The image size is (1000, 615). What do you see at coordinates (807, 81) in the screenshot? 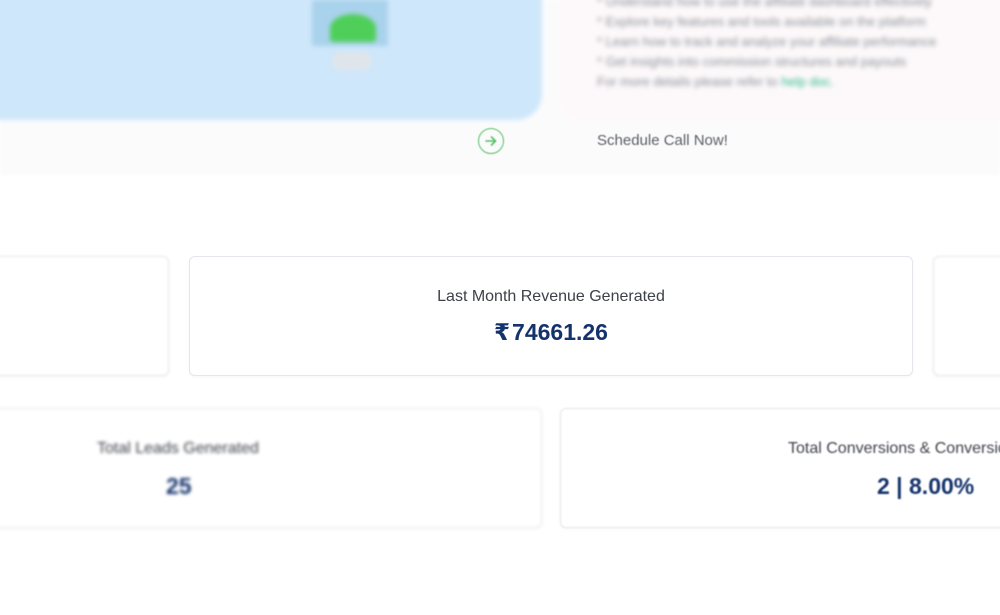
I see `help-doc-link: help doc.` at bounding box center [807, 81].